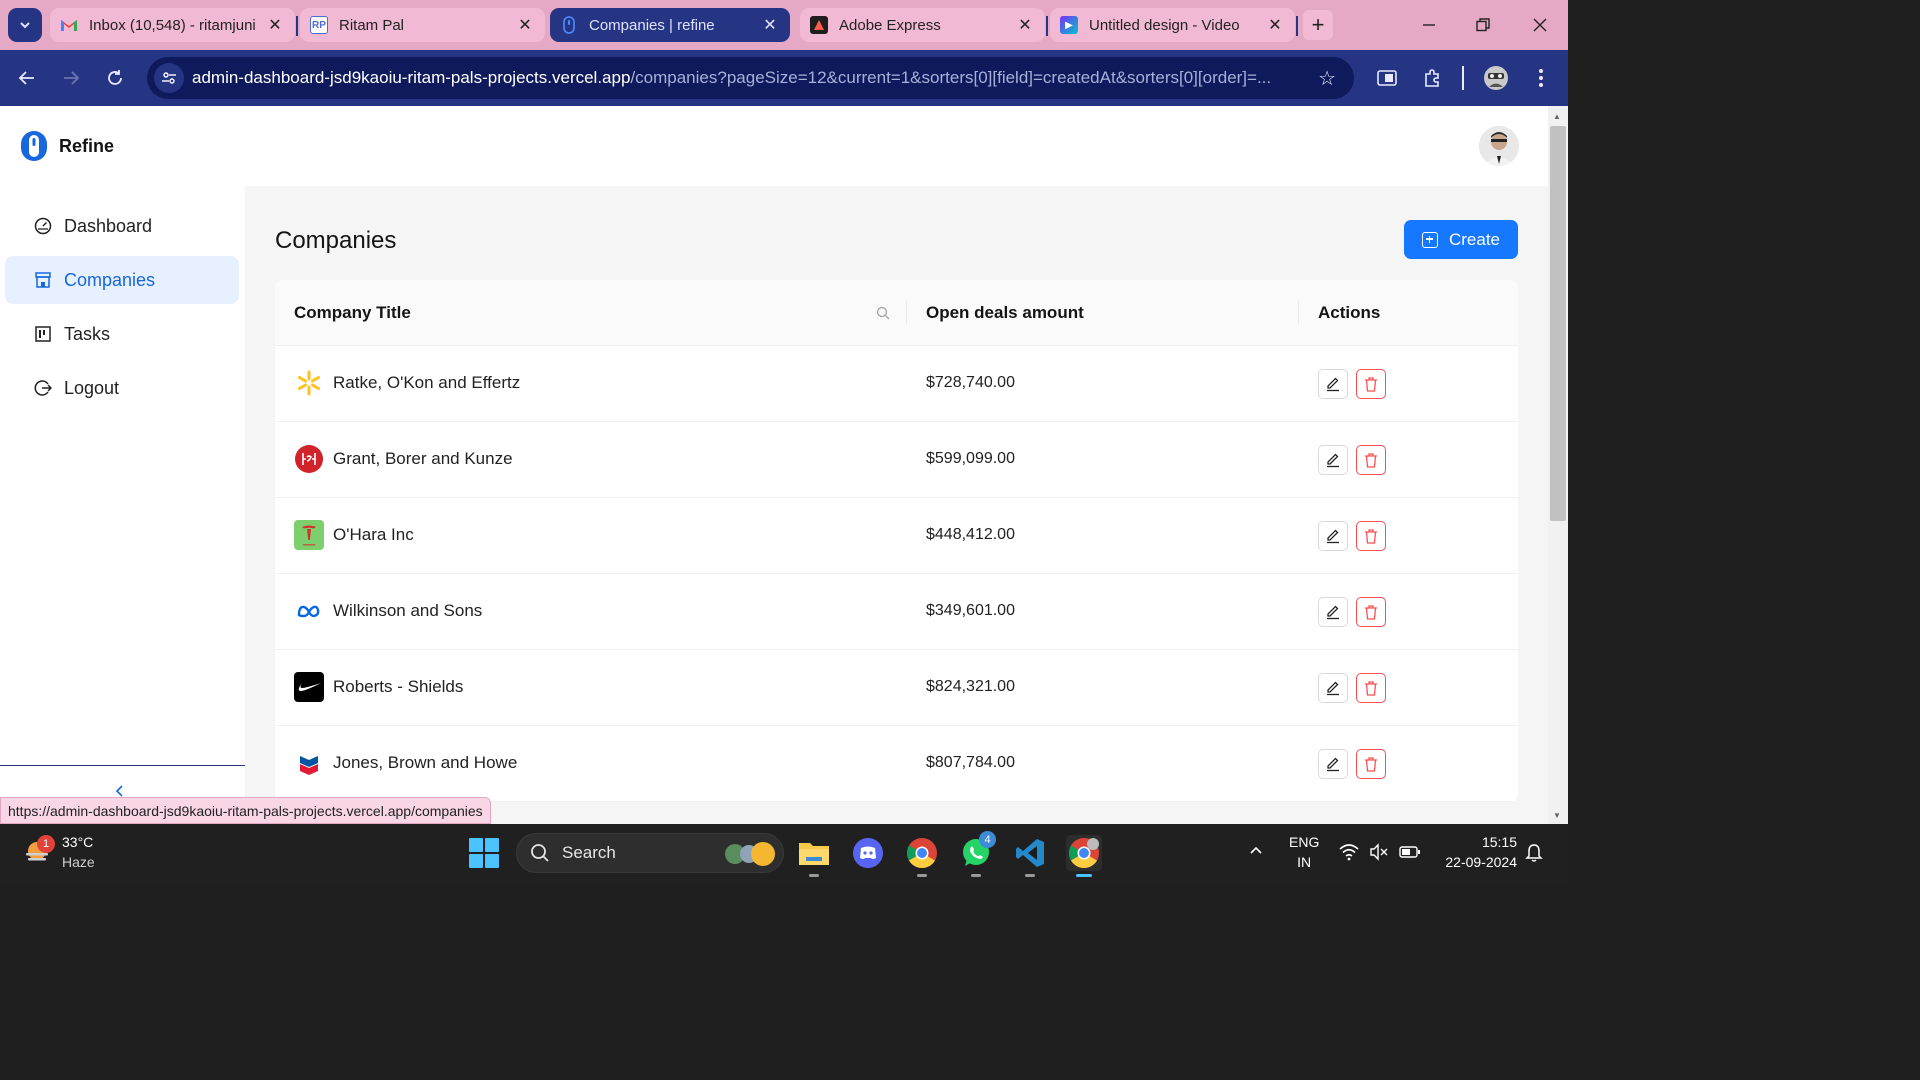 This screenshot has width=1920, height=1080. Describe the element at coordinates (71, 78) in the screenshot. I see `forward-button` at that location.